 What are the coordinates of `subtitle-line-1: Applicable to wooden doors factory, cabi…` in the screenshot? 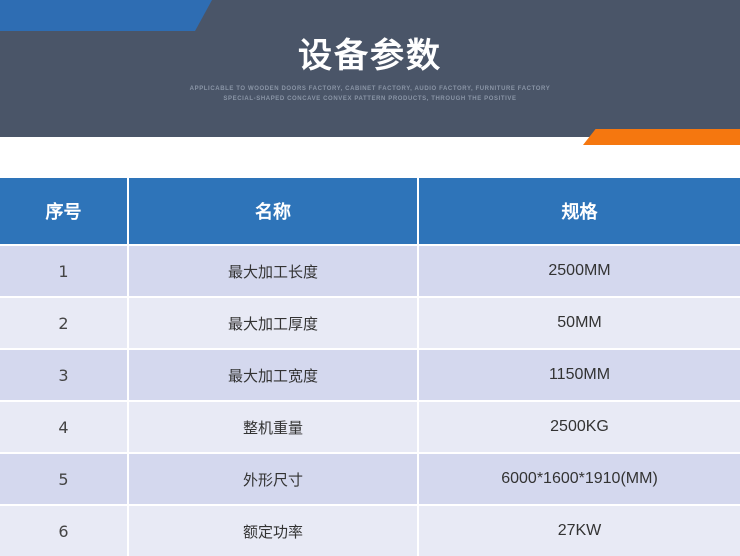 It's located at (370, 89).